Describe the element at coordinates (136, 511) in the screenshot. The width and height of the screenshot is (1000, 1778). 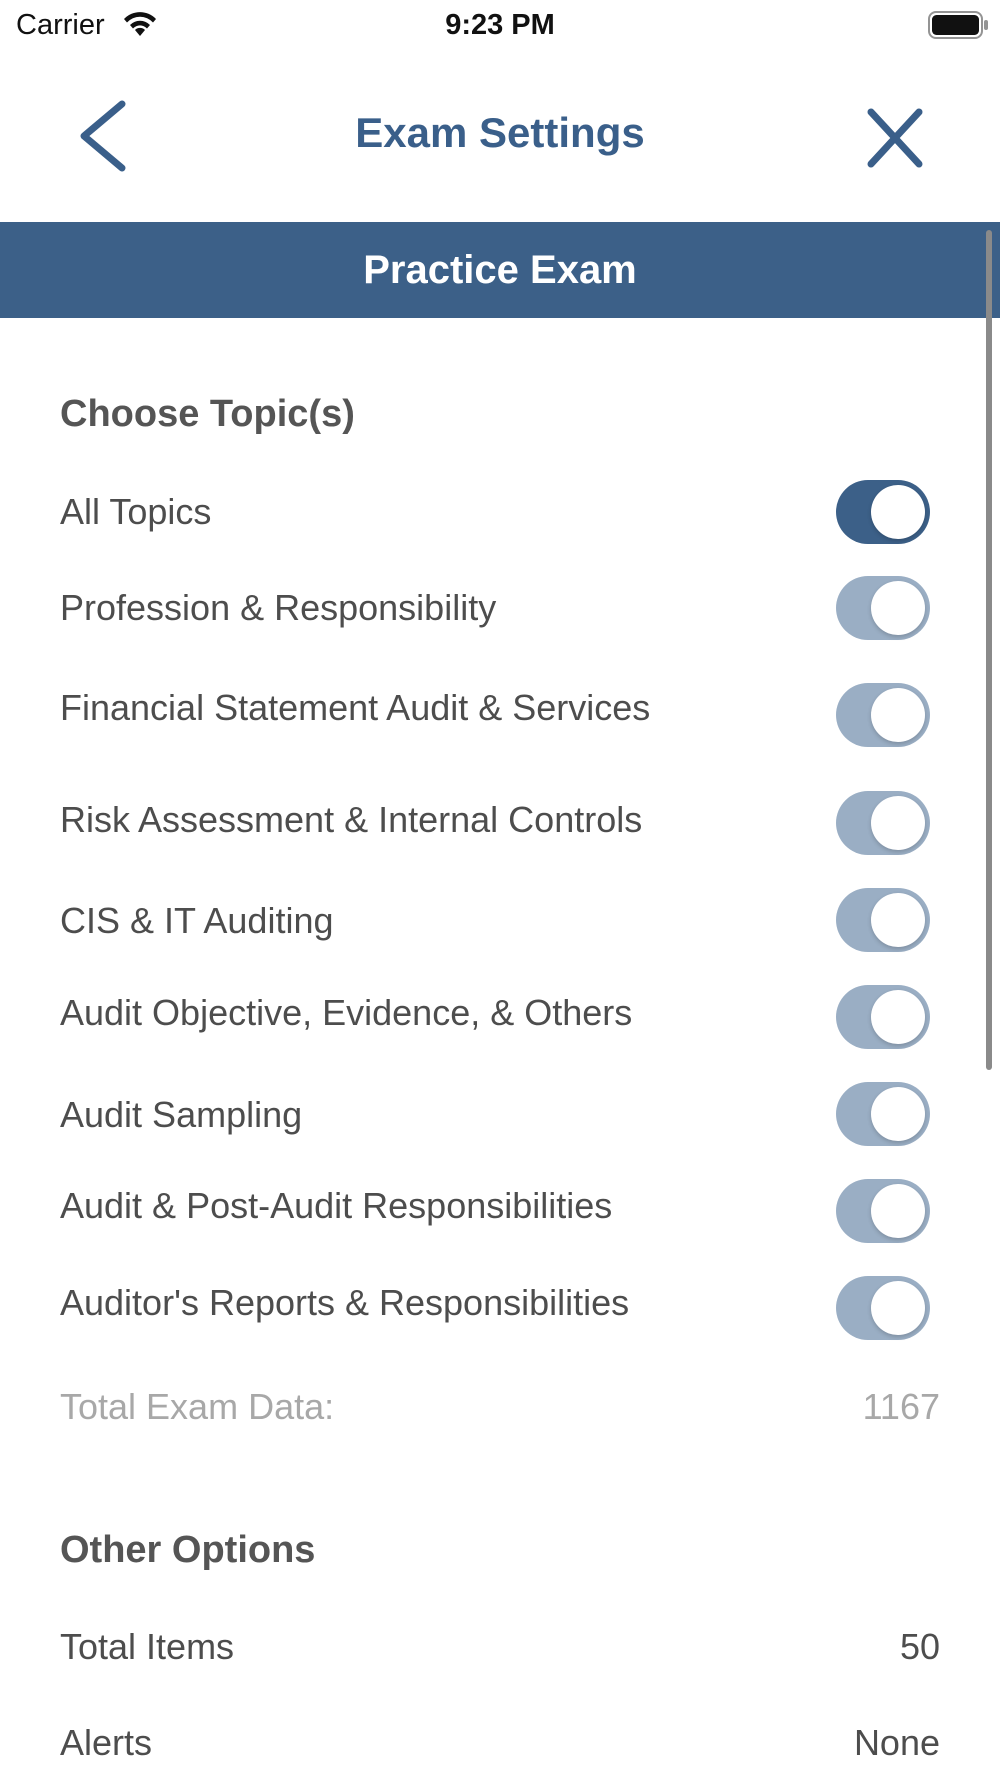
I see `topic-label: All Topics` at that location.